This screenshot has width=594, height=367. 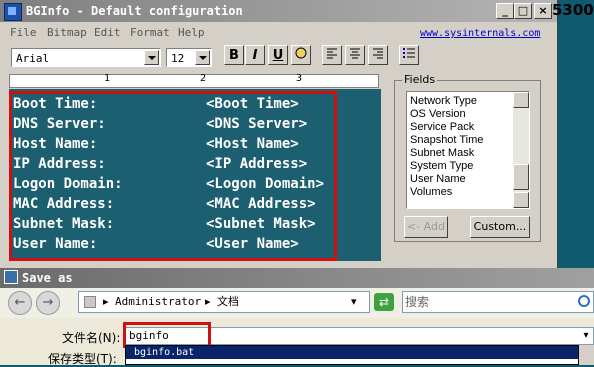 I want to click on row-label: Logon Domain:, so click(x=68, y=184).